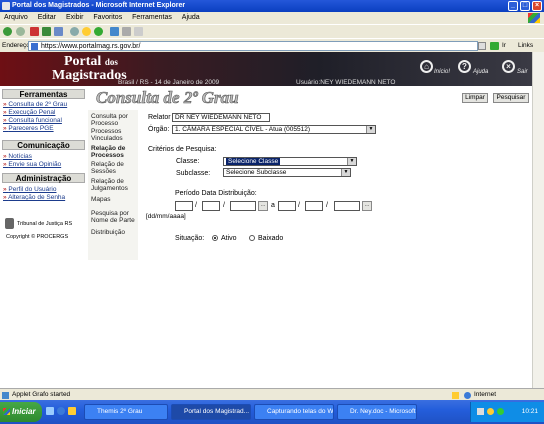 The width and height of the screenshot is (544, 424). Describe the element at coordinates (513, 6) in the screenshot. I see `minimize-button: _` at that location.